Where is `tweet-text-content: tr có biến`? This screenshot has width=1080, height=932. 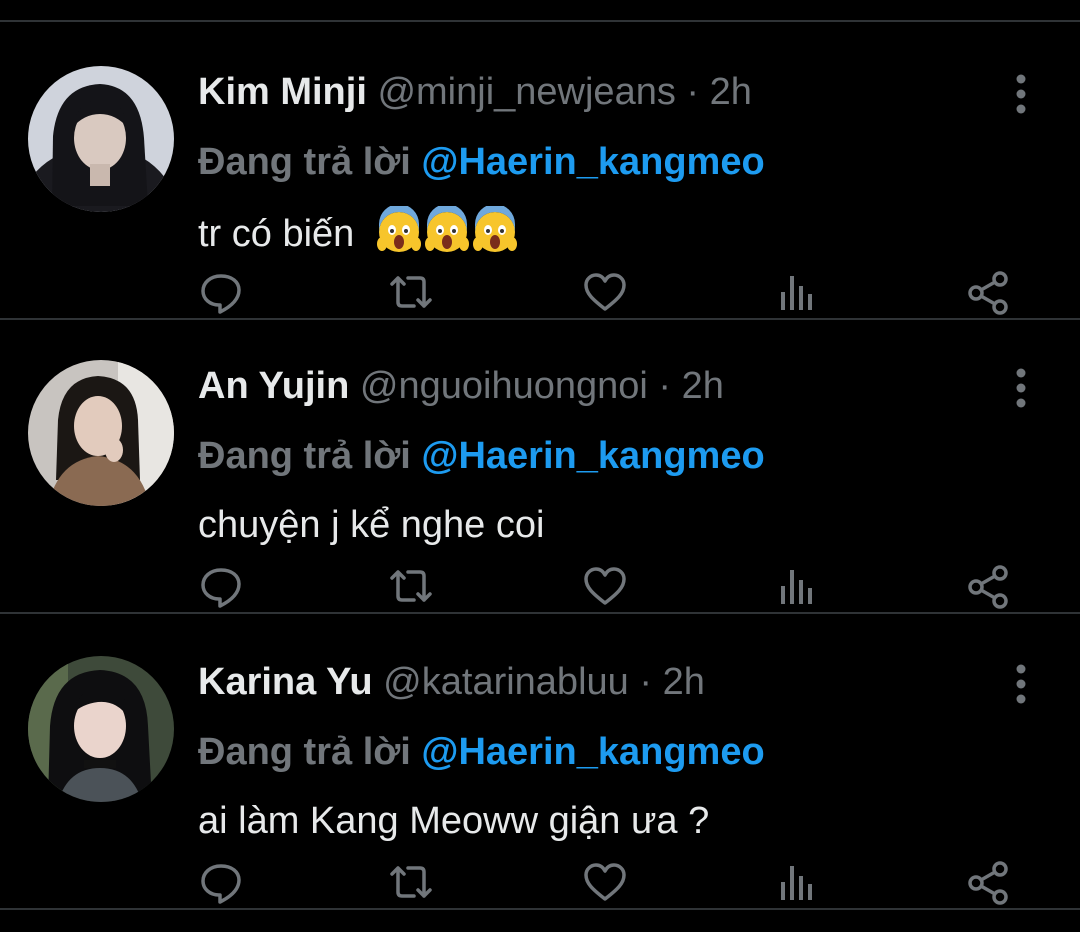
tweet-text-content: tr có biến is located at coordinates (276, 234).